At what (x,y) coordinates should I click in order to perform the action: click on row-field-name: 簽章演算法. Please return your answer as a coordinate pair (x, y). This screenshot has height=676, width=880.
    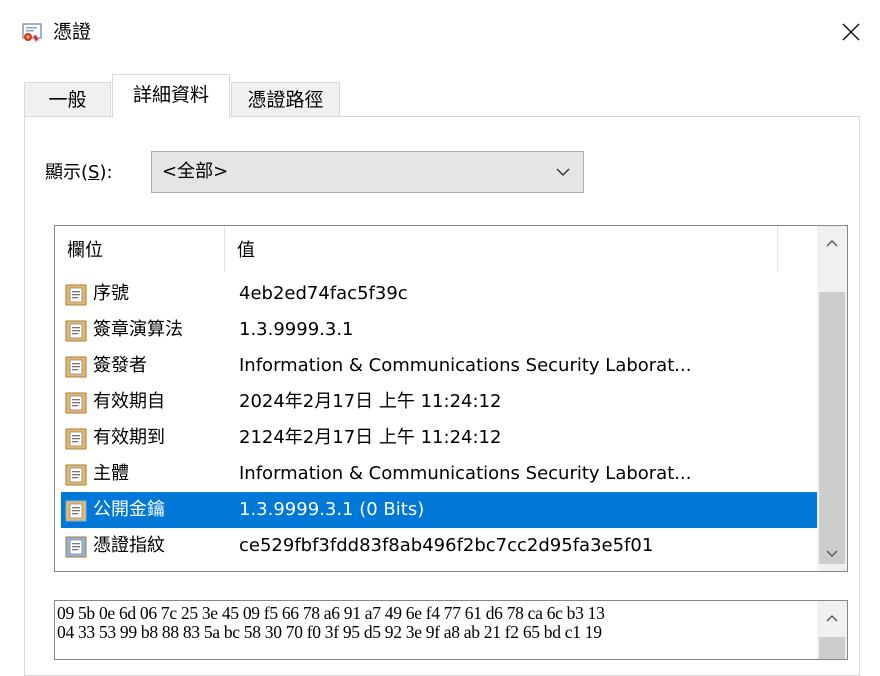
    Looking at the image, I should click on (138, 329).